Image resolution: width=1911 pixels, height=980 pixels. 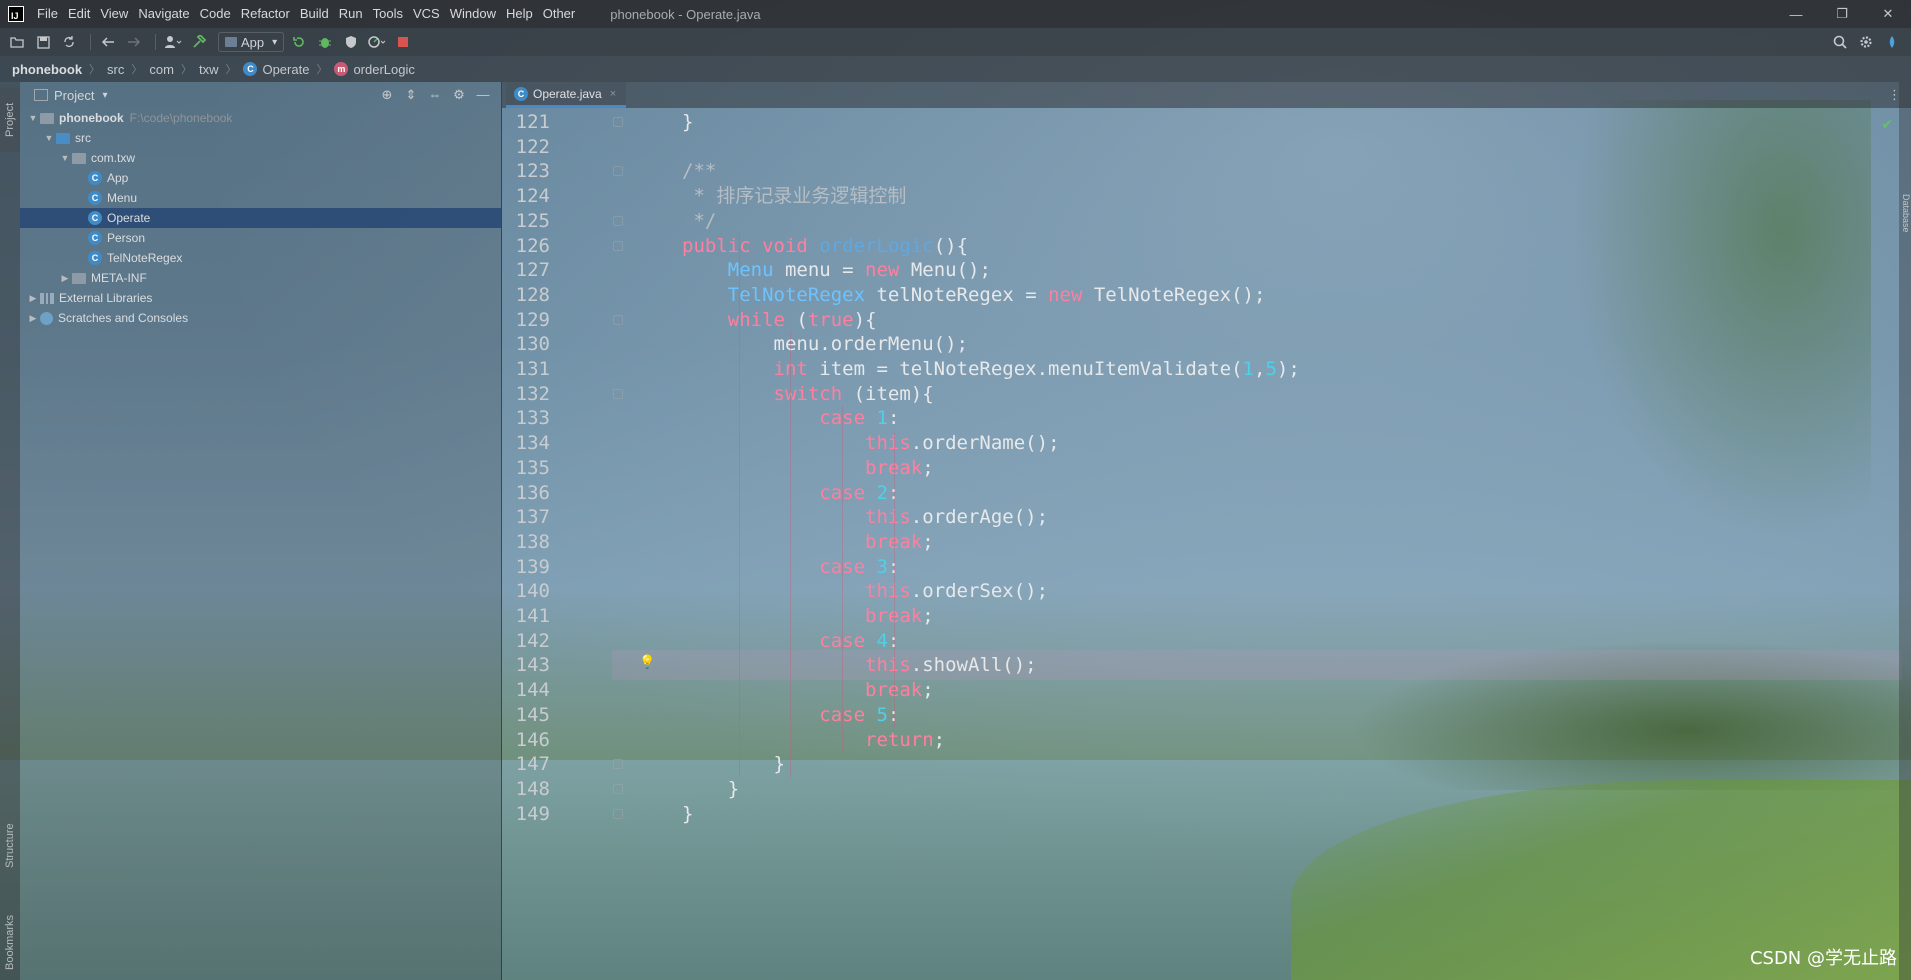 What do you see at coordinates (104, 95) in the screenshot?
I see `chevron-down-icon: ▾` at bounding box center [104, 95].